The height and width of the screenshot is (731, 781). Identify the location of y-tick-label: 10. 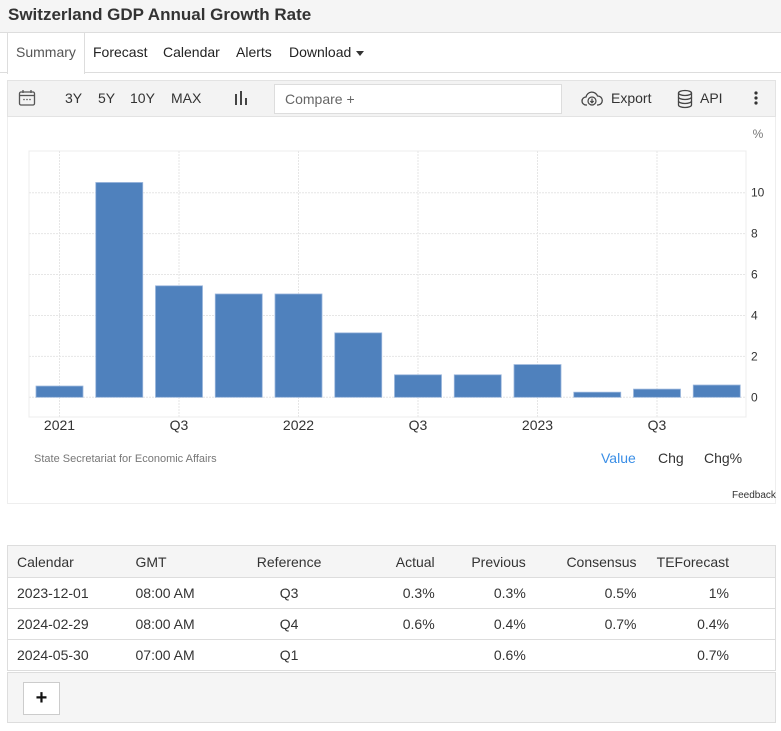
(758, 193).